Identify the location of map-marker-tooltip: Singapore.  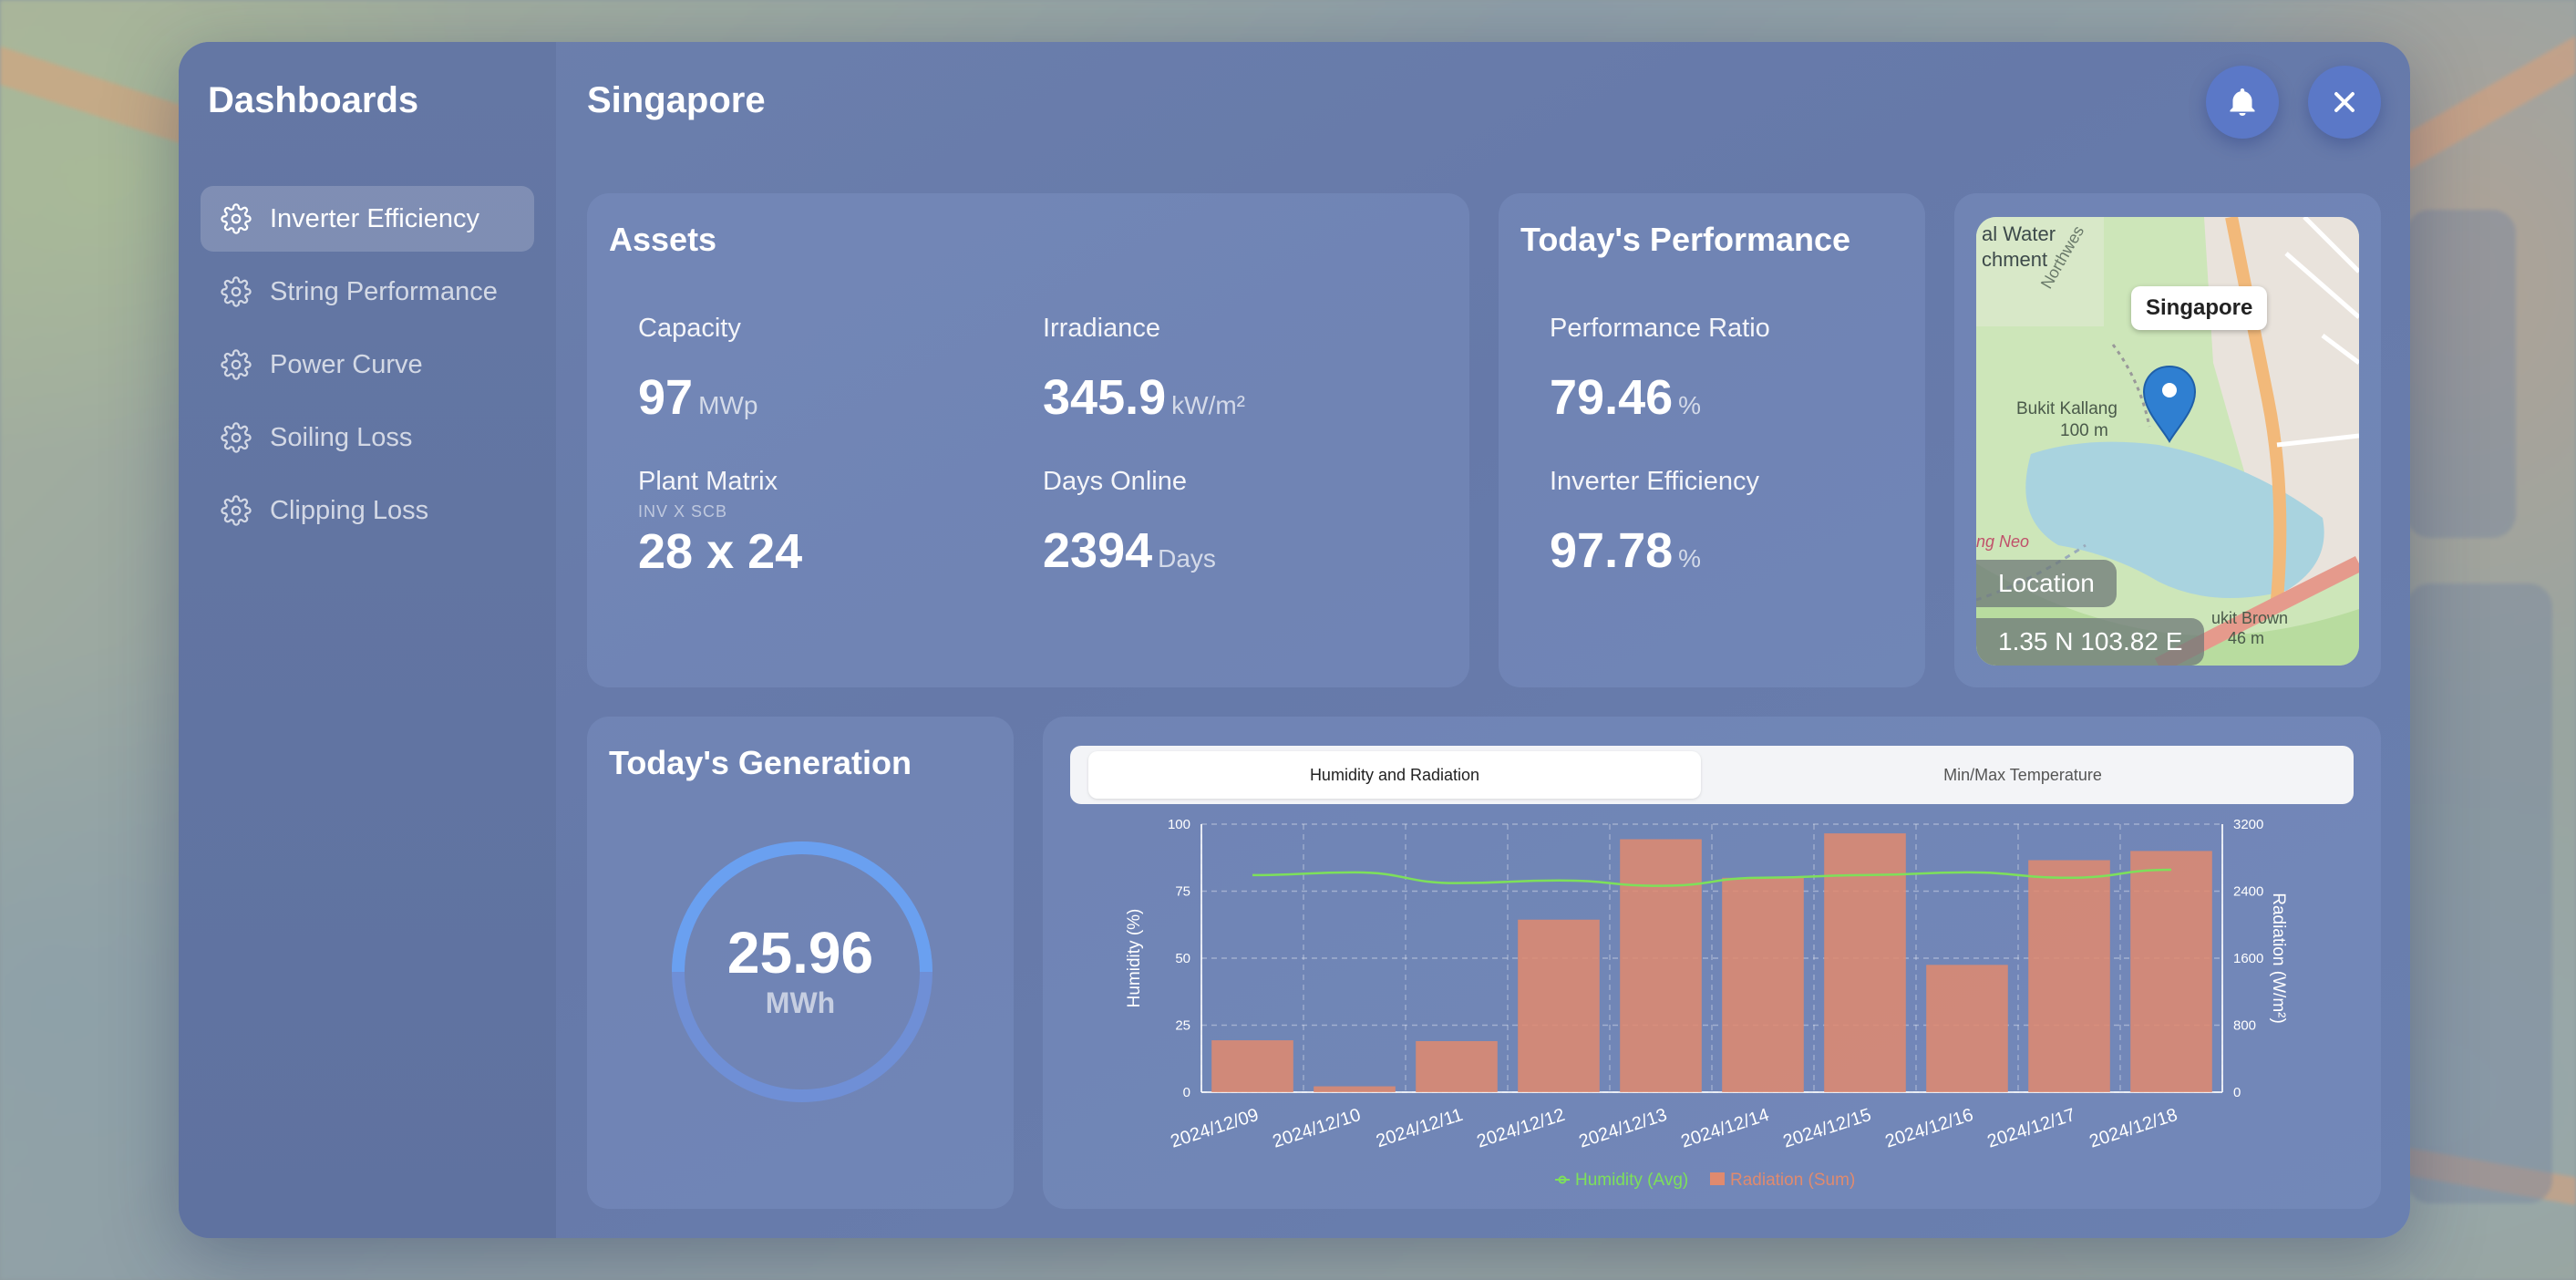
(2199, 308).